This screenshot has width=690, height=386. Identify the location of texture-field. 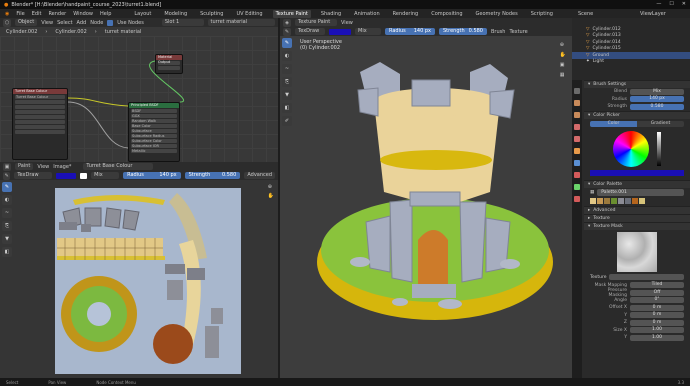
(646, 277).